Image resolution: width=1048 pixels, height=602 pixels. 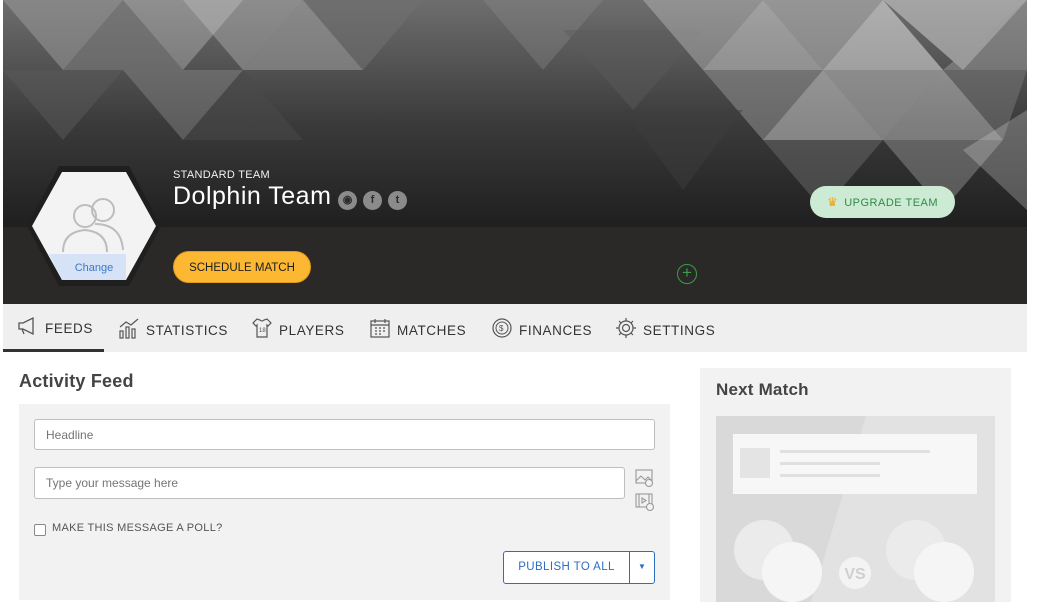 What do you see at coordinates (882, 202) in the screenshot?
I see `upgrade-team-button: ♛ UPGRADE TEAM` at bounding box center [882, 202].